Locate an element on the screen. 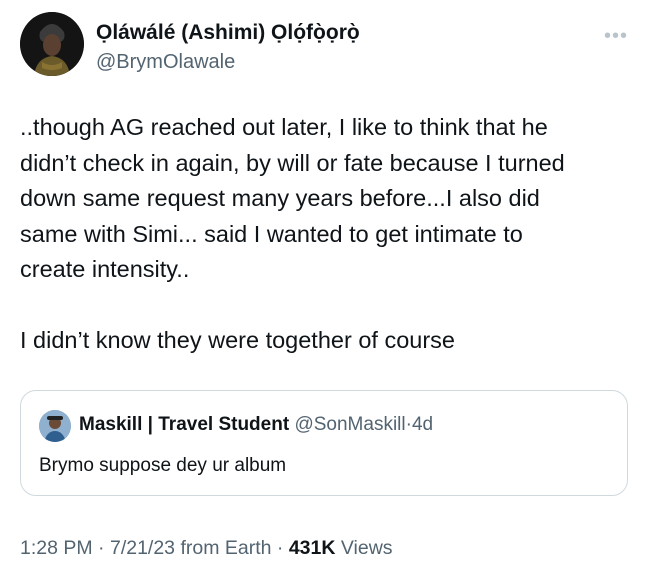 The height and width of the screenshot is (570, 650). tweet-time: 1:28 PM is located at coordinates (56, 548).